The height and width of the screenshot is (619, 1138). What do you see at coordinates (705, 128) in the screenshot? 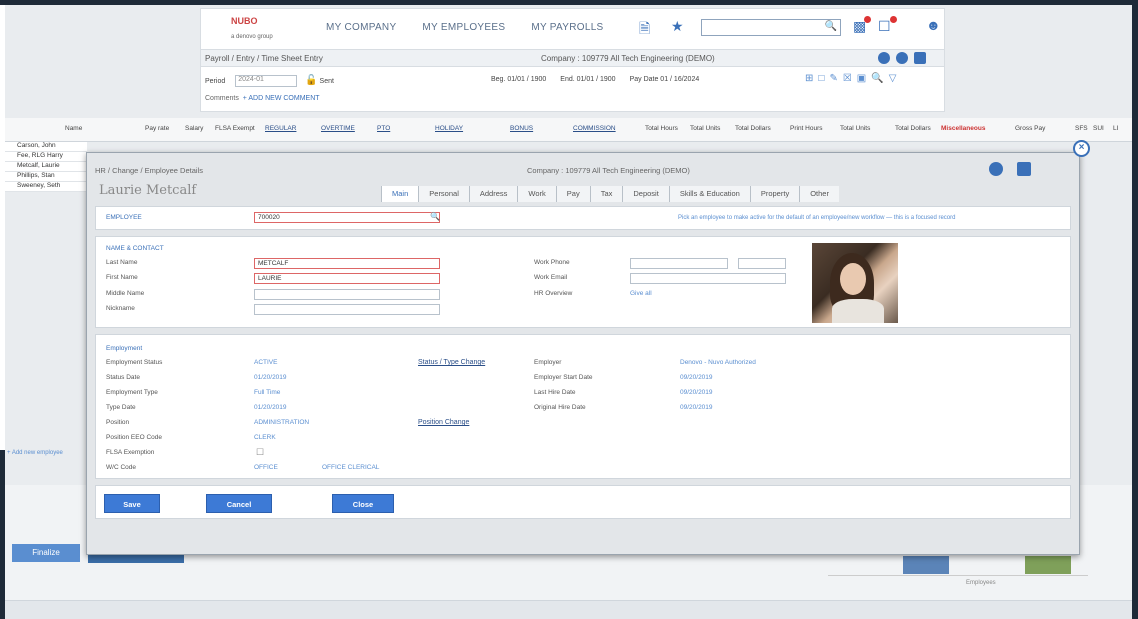
I see `col-total-units: Total Units` at bounding box center [705, 128].